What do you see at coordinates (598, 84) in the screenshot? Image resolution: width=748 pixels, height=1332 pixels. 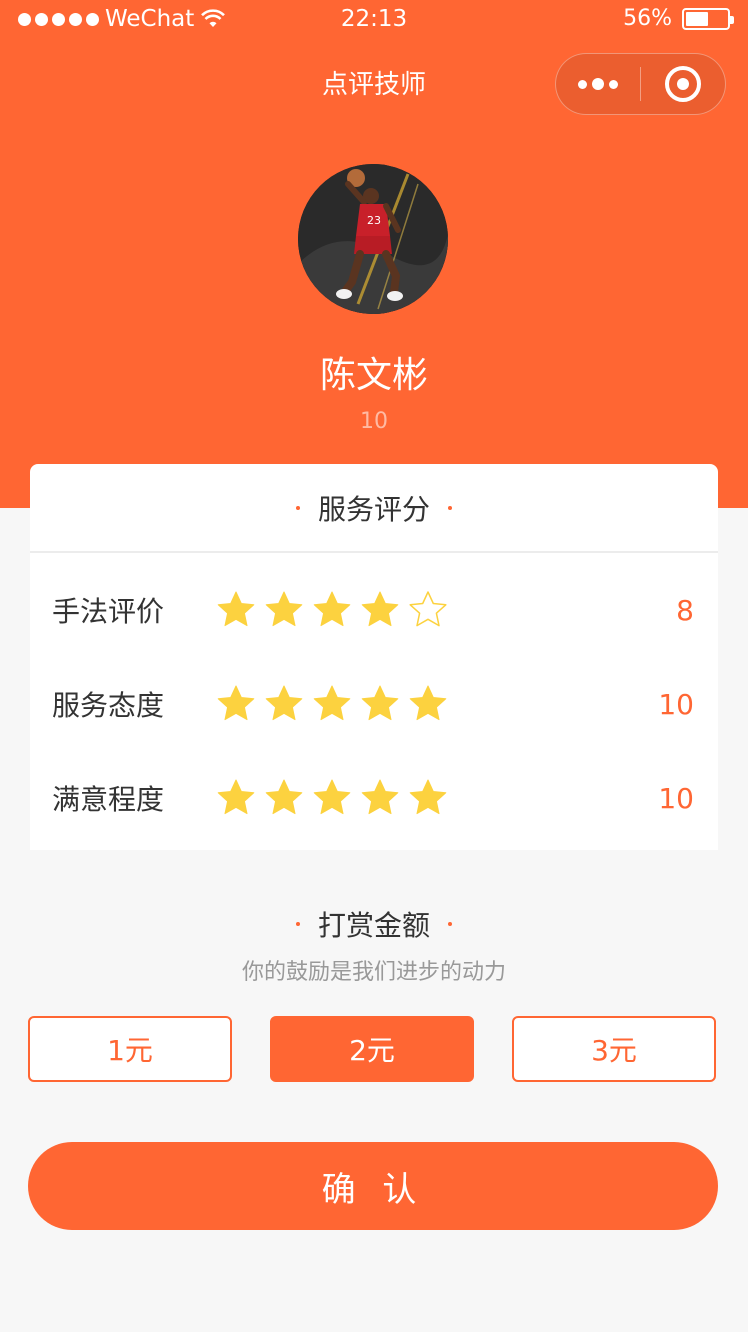 I see `more-options-icon` at bounding box center [598, 84].